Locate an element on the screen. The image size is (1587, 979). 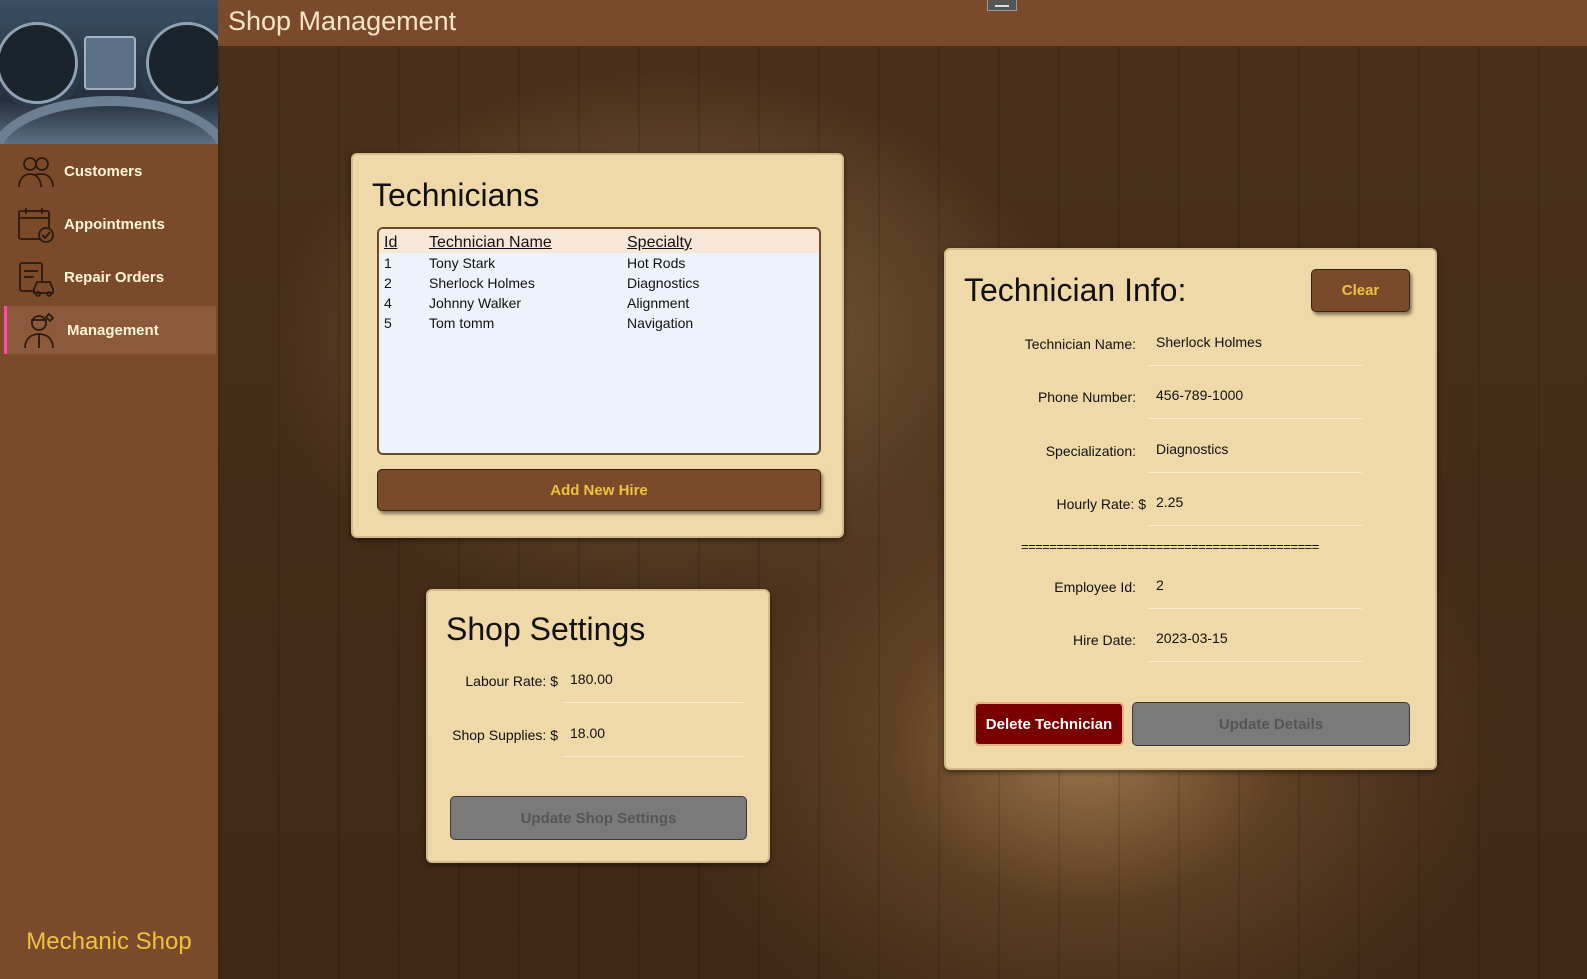
technicians-title: Technicians is located at coordinates (456, 195).